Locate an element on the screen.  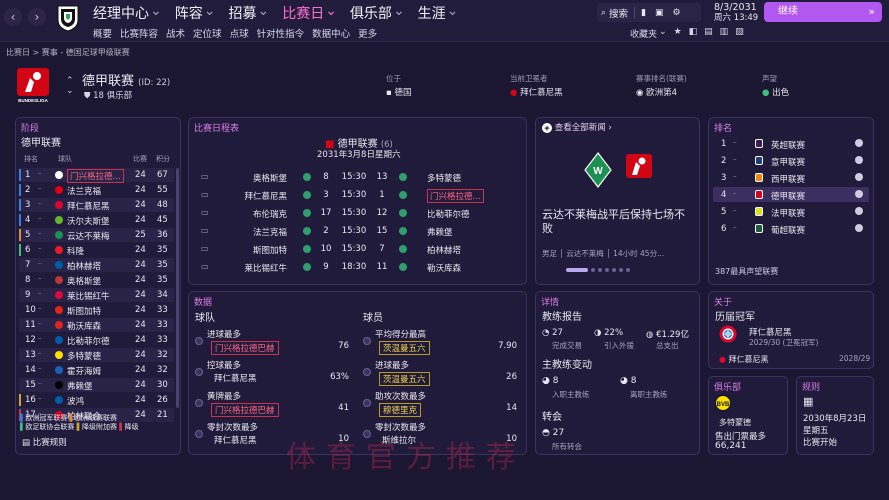
news-pager is located at coordinates (598, 270).